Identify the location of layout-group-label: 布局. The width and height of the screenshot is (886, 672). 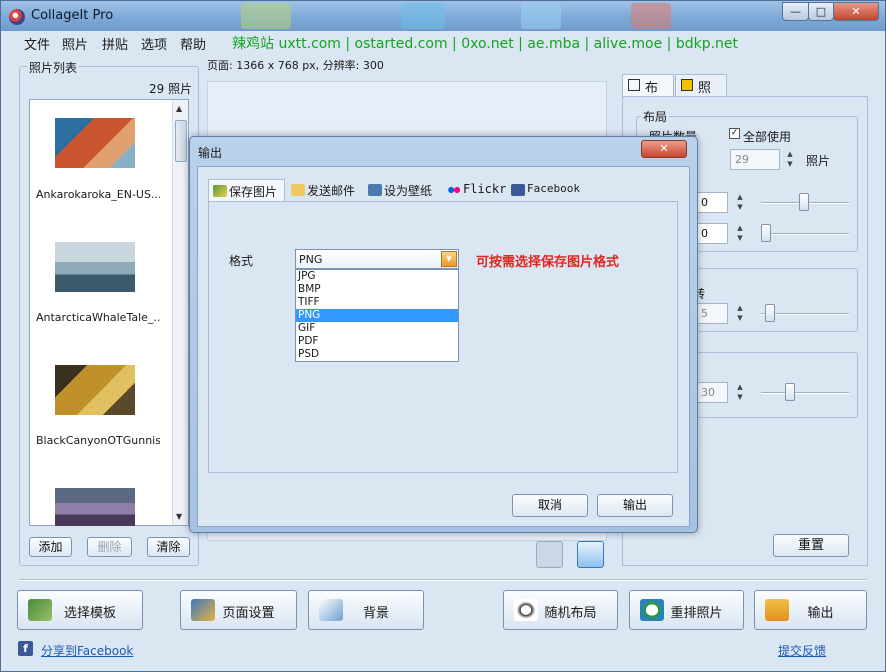
(655, 116).